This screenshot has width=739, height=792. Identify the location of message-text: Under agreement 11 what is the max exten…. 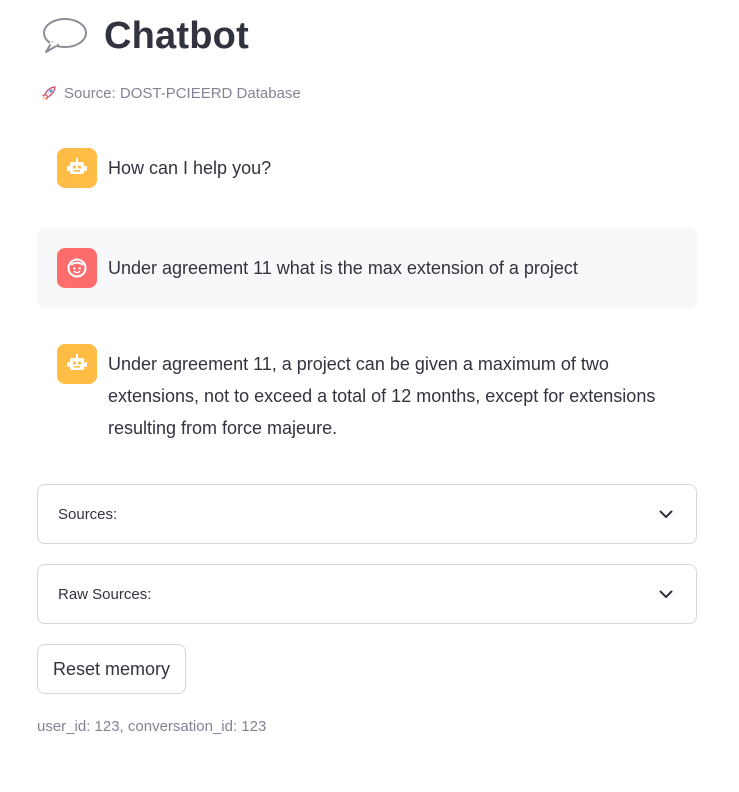
(343, 268).